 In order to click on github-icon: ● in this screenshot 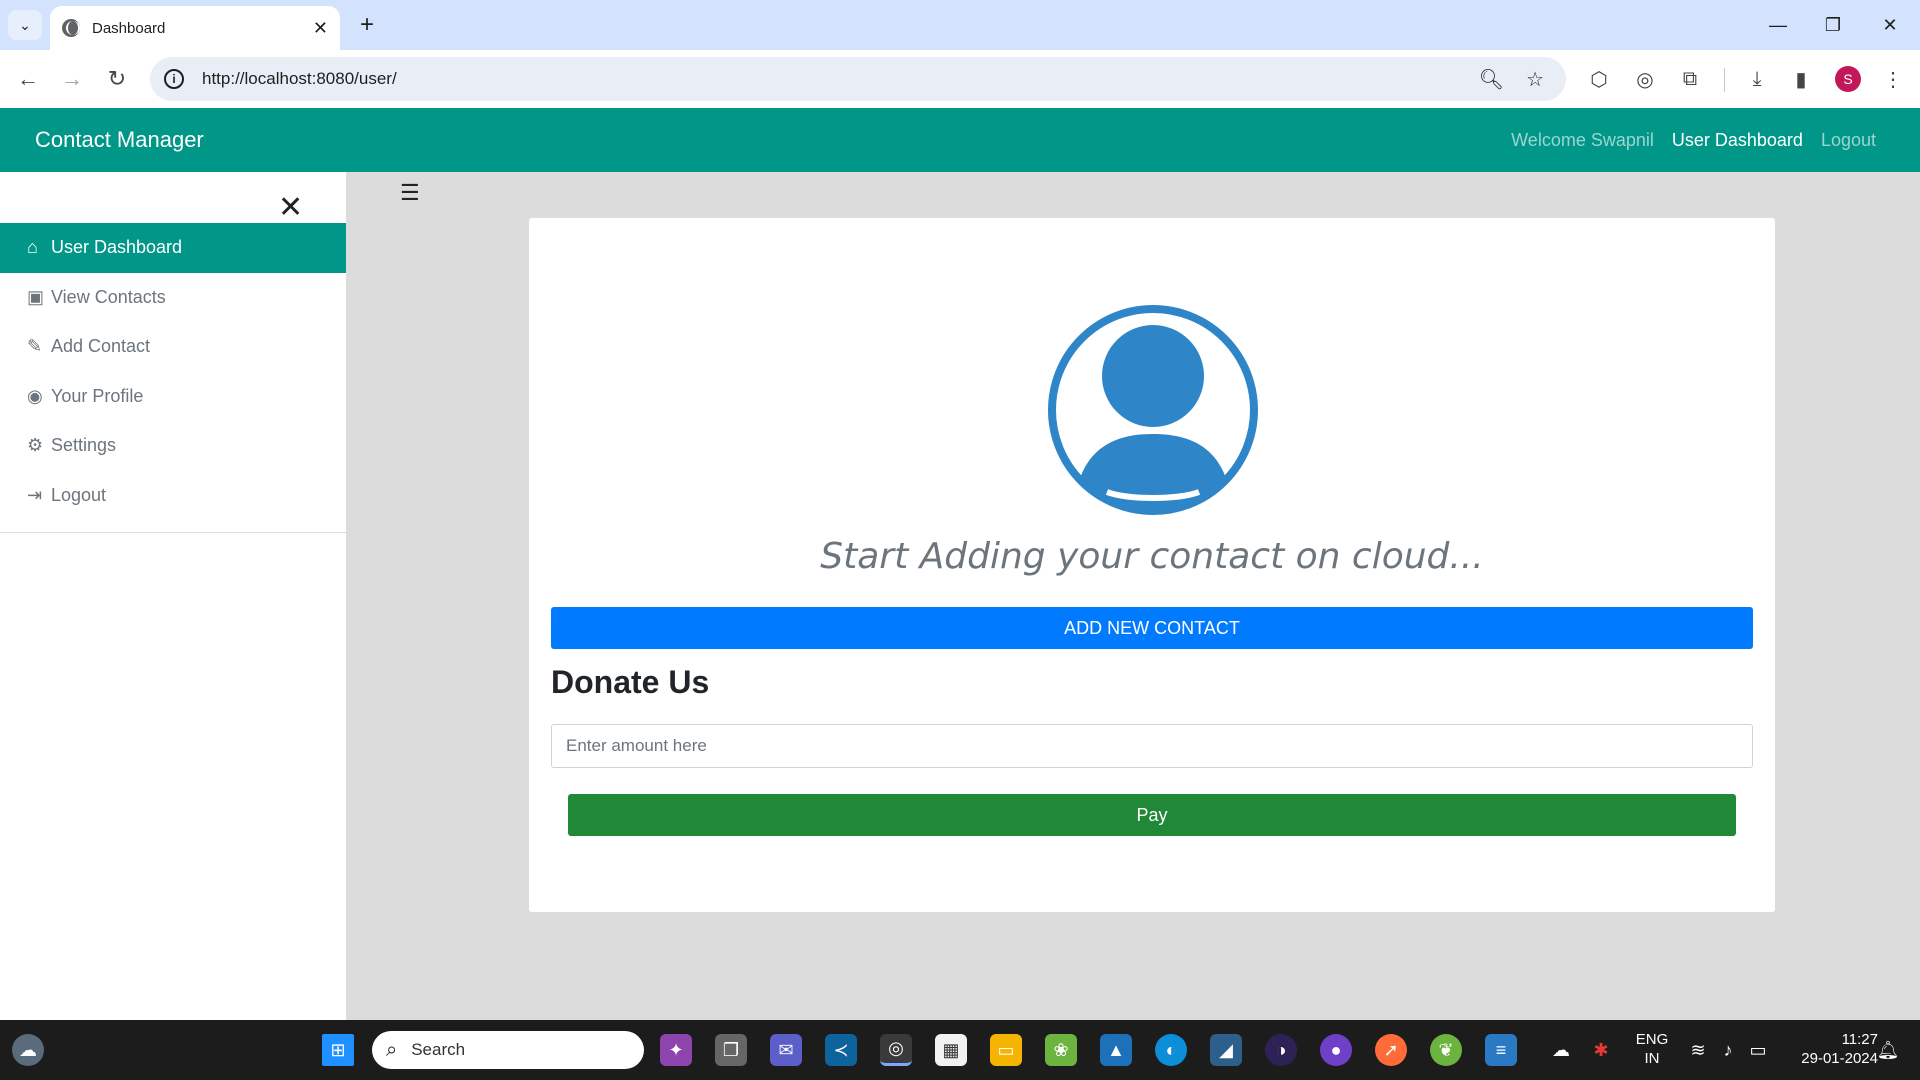, I will do `click(1336, 1050)`.